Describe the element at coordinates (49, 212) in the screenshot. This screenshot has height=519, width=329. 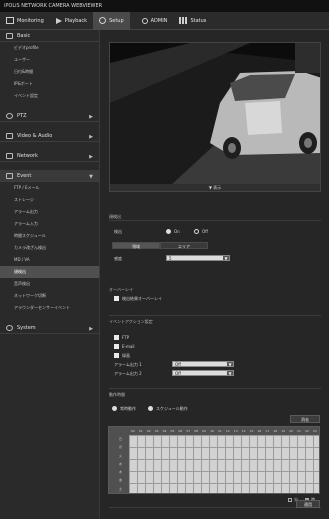
I see `sidebar-item-alarm-output: アラーム出力` at that location.